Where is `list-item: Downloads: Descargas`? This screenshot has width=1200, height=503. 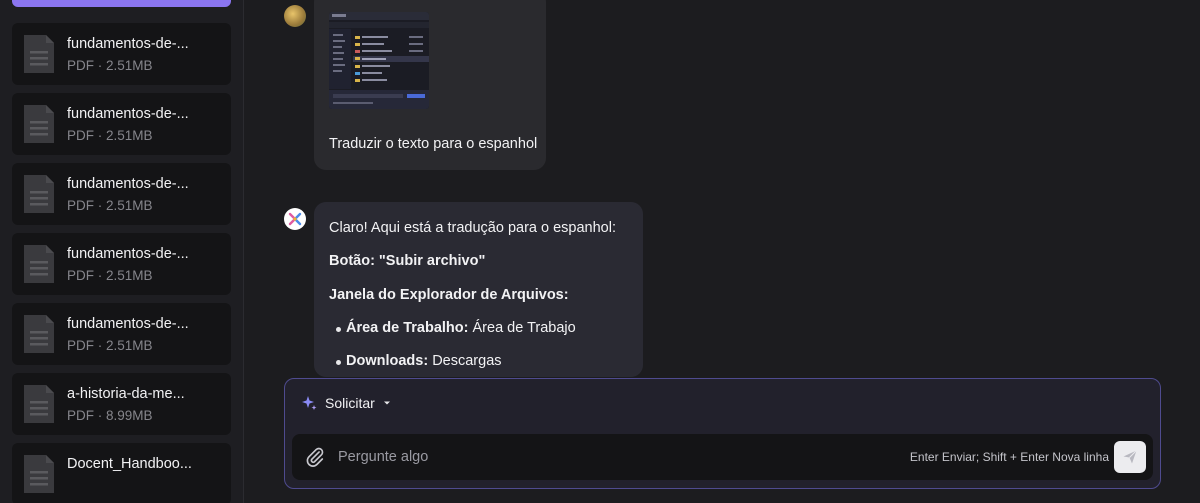 list-item: Downloads: Descargas is located at coordinates (424, 361).